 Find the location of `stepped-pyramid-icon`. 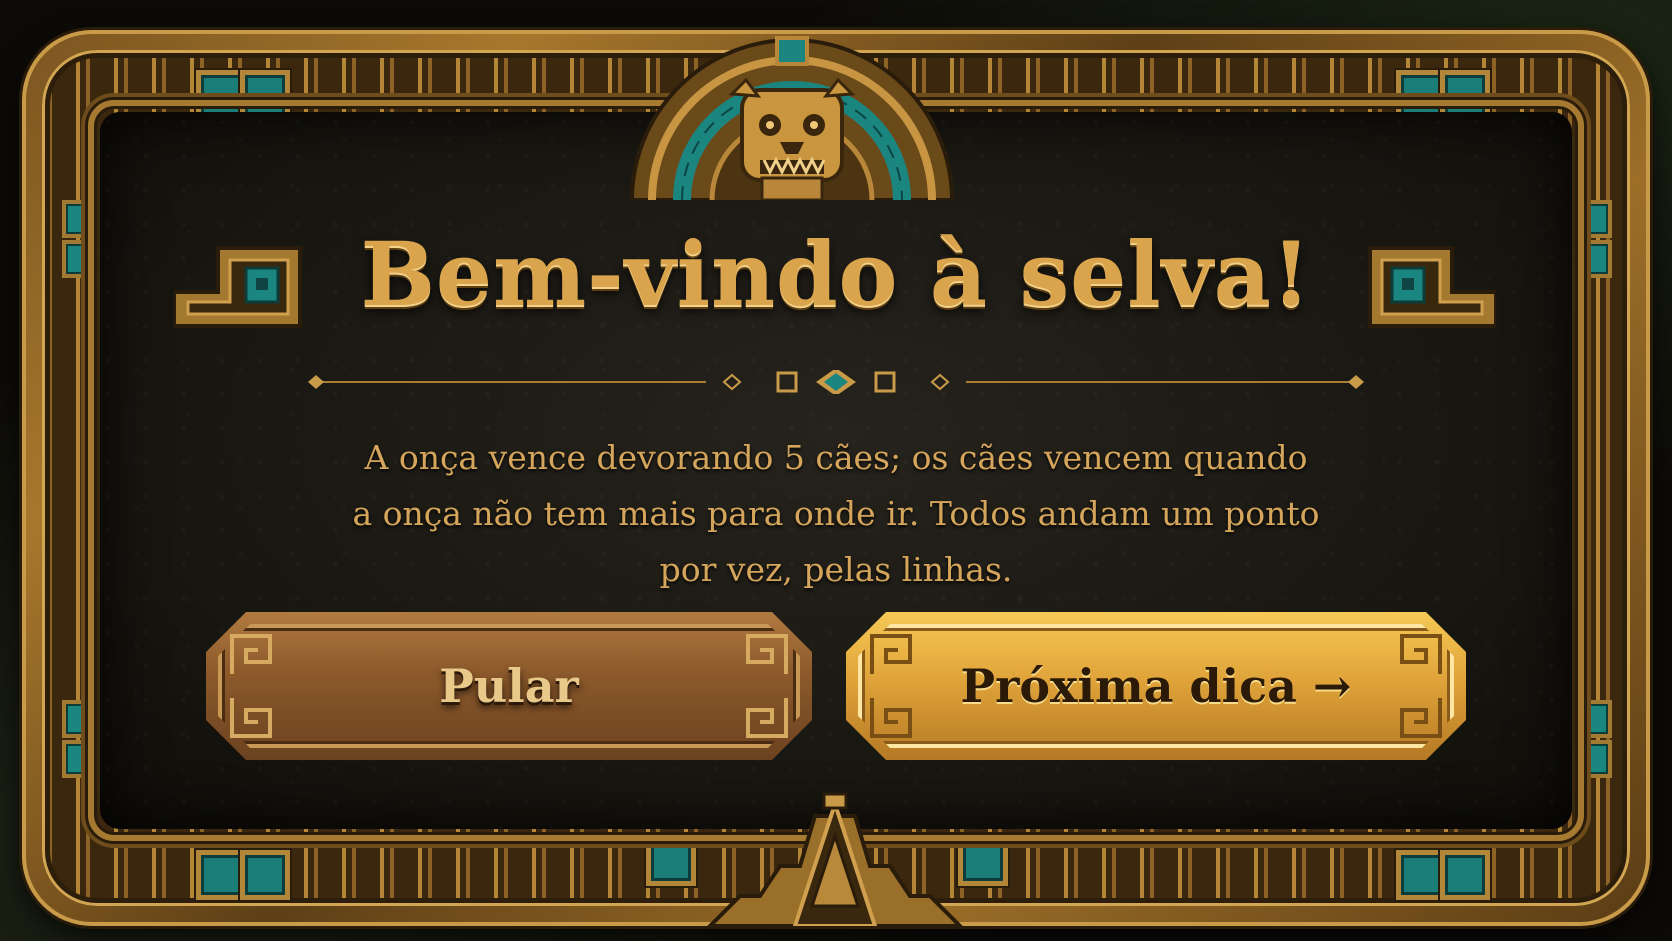

stepped-pyramid-icon is located at coordinates (835, 859).